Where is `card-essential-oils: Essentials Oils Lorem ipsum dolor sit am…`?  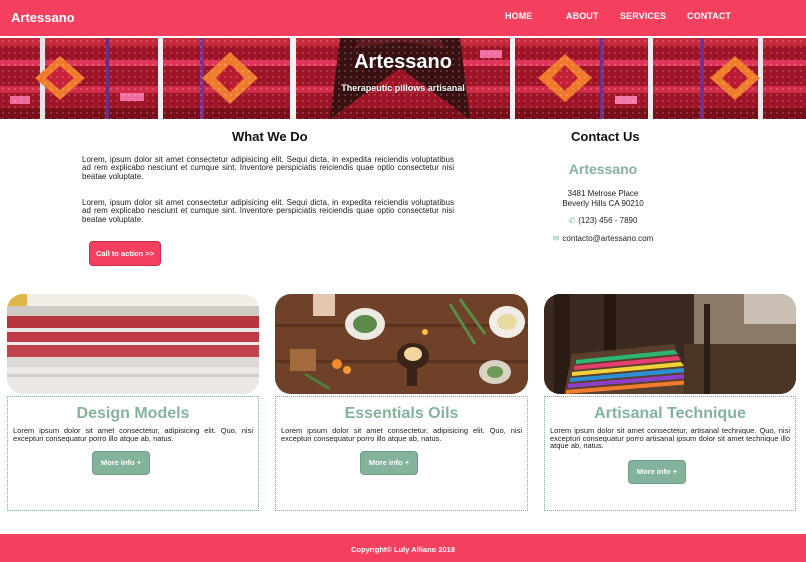 card-essential-oils: Essentials Oils Lorem ipsum dolor sit am… is located at coordinates (401, 453).